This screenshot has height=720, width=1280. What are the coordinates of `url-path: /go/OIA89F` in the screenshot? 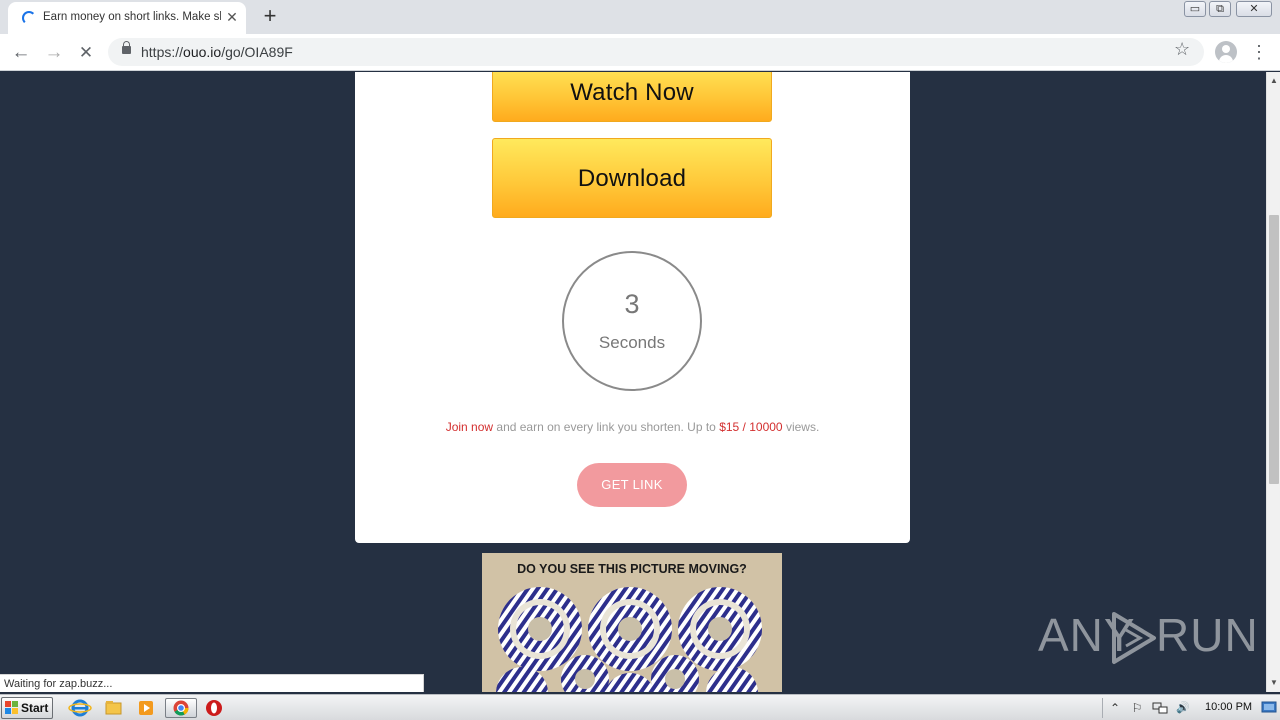 It's located at (257, 52).